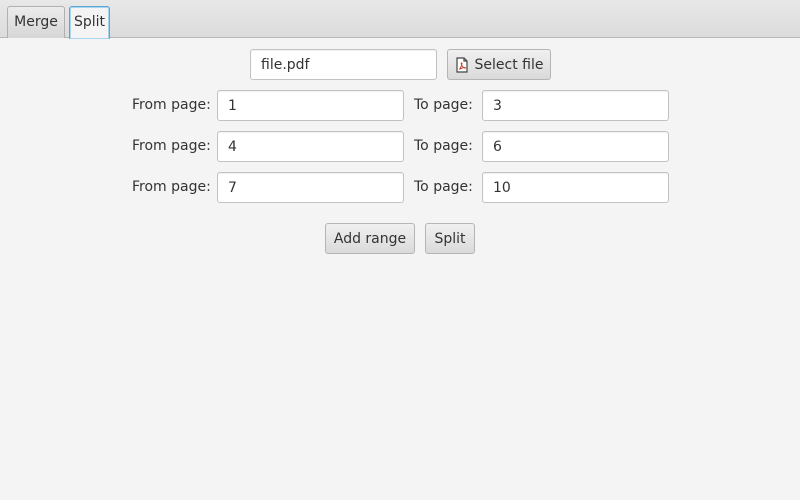 Image resolution: width=800 pixels, height=500 pixels. What do you see at coordinates (370, 238) in the screenshot?
I see `add-range-button: Add range` at bounding box center [370, 238].